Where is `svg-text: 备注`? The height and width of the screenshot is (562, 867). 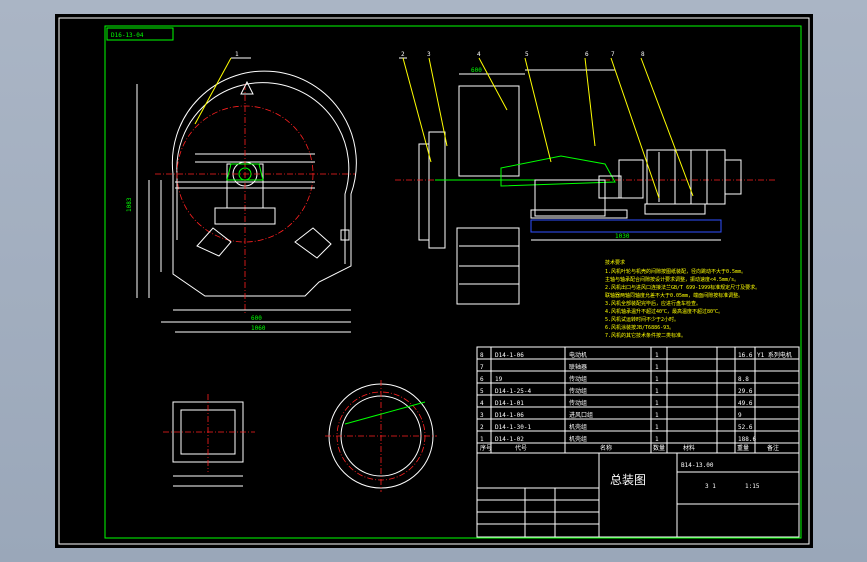 svg-text: 备注 is located at coordinates (773, 448).